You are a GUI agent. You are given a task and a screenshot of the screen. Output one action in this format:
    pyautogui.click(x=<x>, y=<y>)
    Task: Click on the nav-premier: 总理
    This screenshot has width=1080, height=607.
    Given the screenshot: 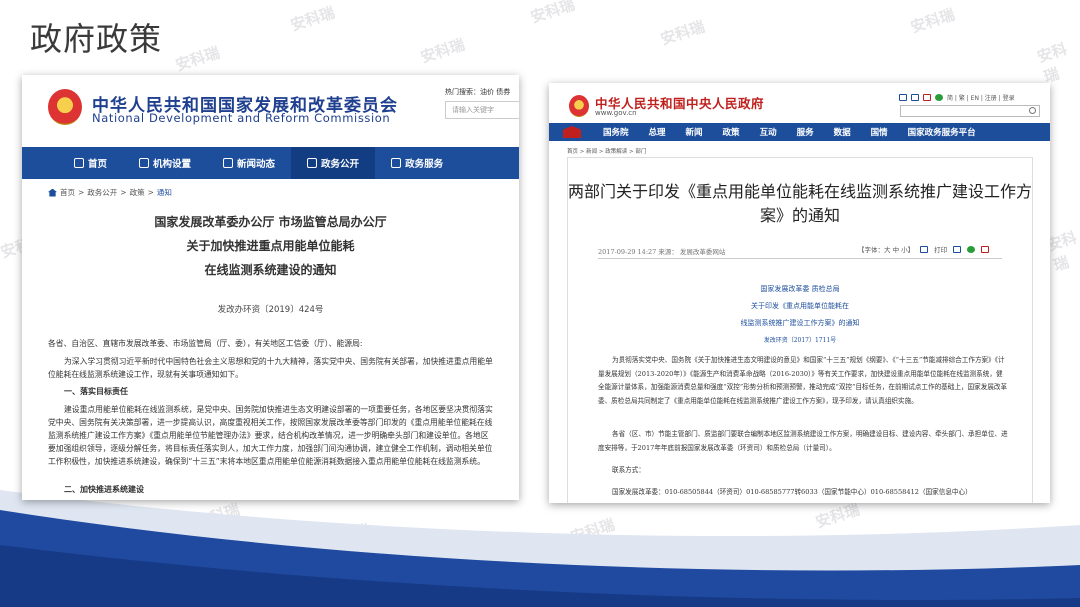 What is the action you would take?
    pyautogui.click(x=657, y=132)
    